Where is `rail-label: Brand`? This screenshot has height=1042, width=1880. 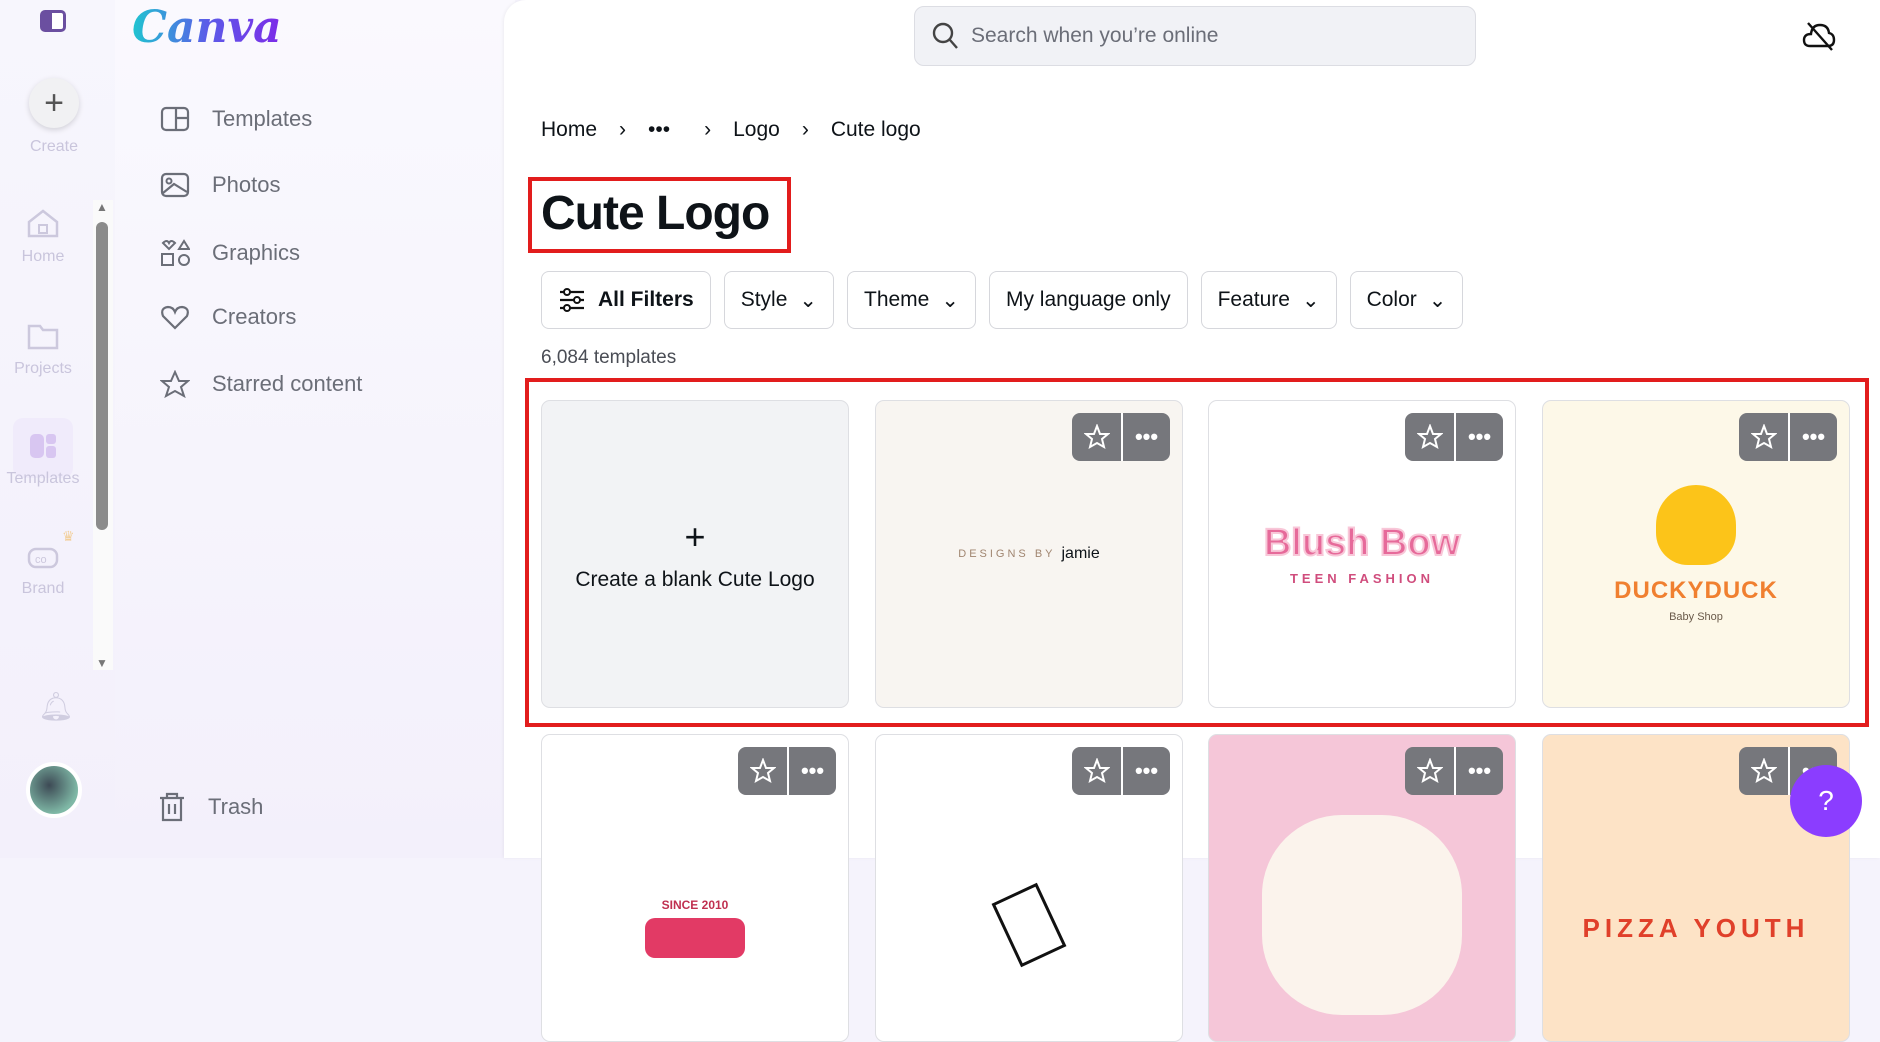
rail-label: Brand is located at coordinates (43, 588).